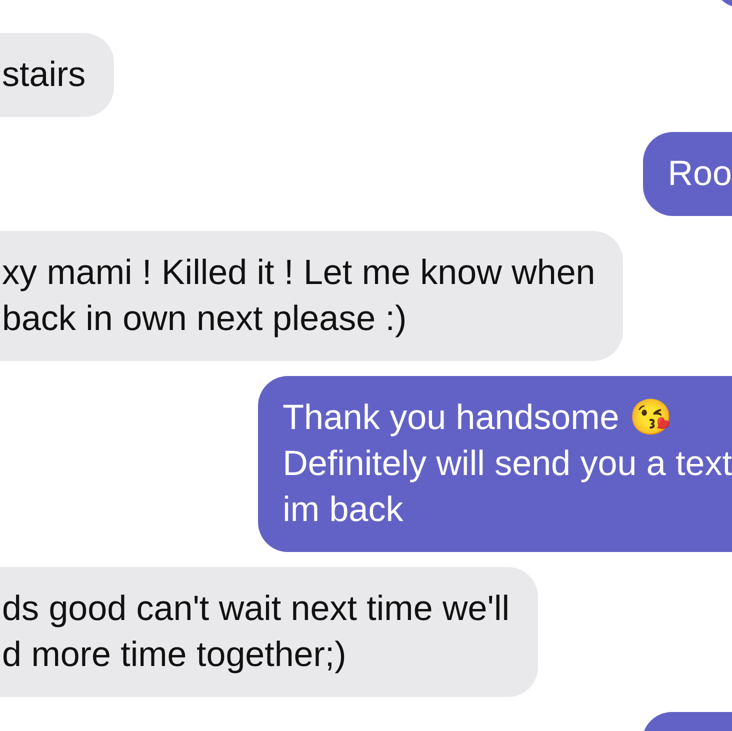 This screenshot has height=731, width=732. What do you see at coordinates (299, 295) in the screenshot?
I see `message-text: xy mami ! Killed it ! Let me know when back in own next please :)` at bounding box center [299, 295].